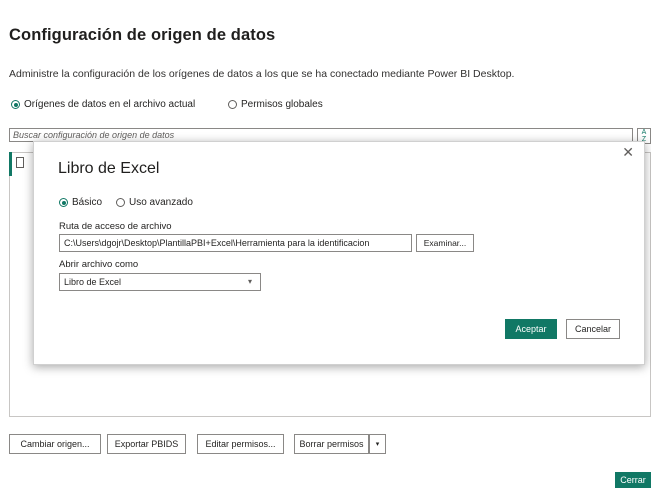 This screenshot has width=651, height=488. I want to click on open-as-value: Libro de Excel, so click(93, 282).